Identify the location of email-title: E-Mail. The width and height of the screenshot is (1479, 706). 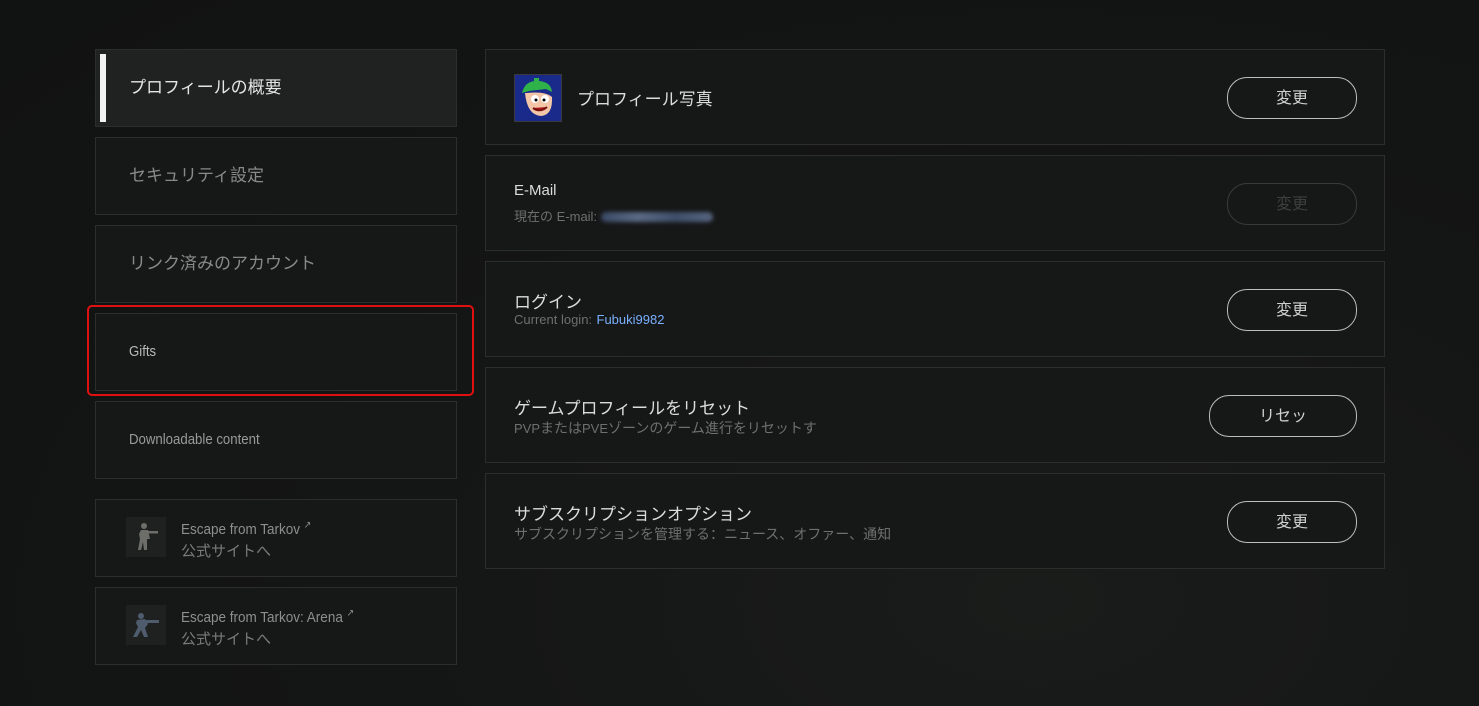
(535, 190).